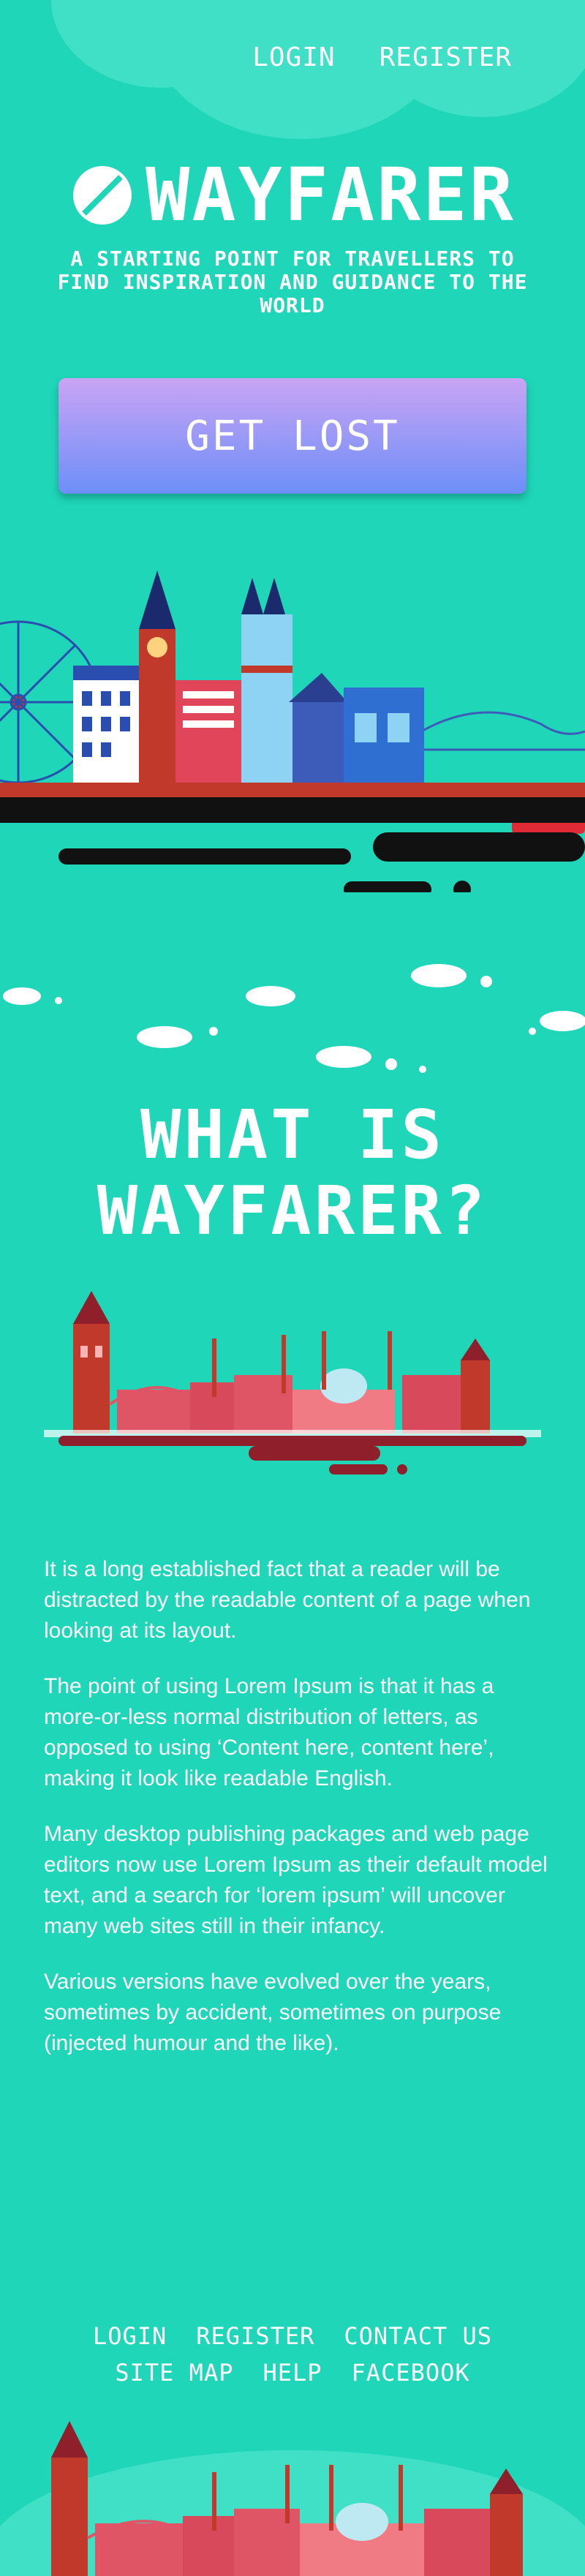 The width and height of the screenshot is (585, 2576). I want to click on istanbul-skyline-illustration, so click(292, 1383).